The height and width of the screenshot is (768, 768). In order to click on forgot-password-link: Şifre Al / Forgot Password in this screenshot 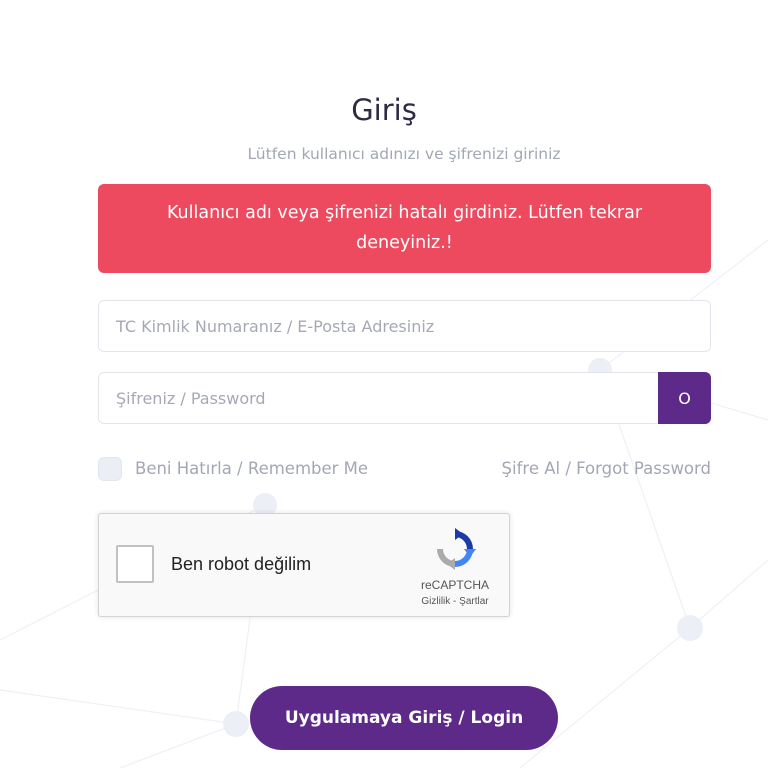, I will do `click(606, 468)`.